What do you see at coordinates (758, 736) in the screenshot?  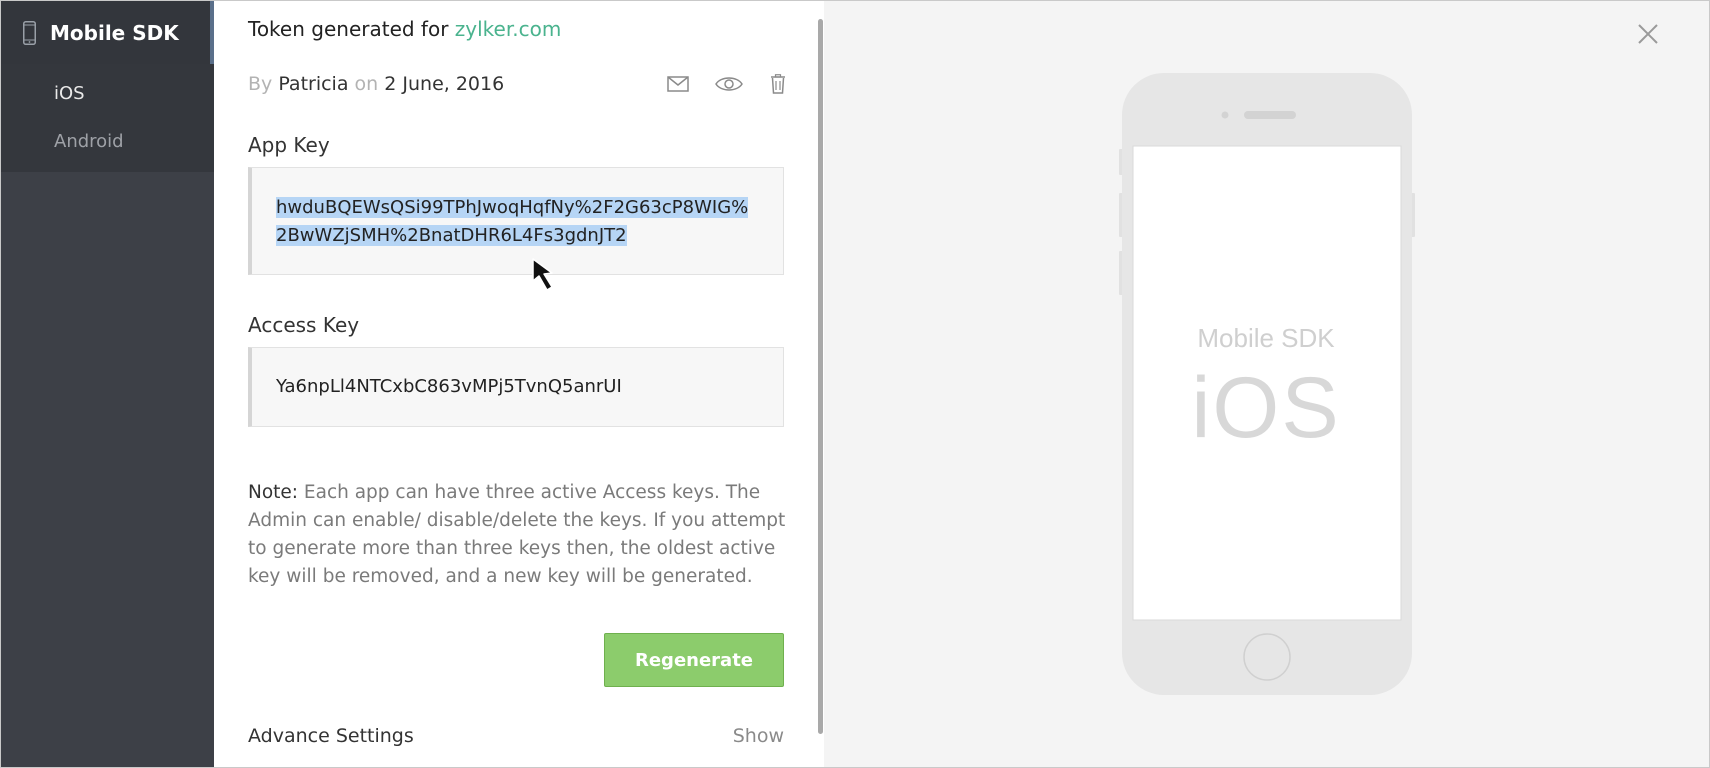 I see `show-advanced-link: Show` at bounding box center [758, 736].